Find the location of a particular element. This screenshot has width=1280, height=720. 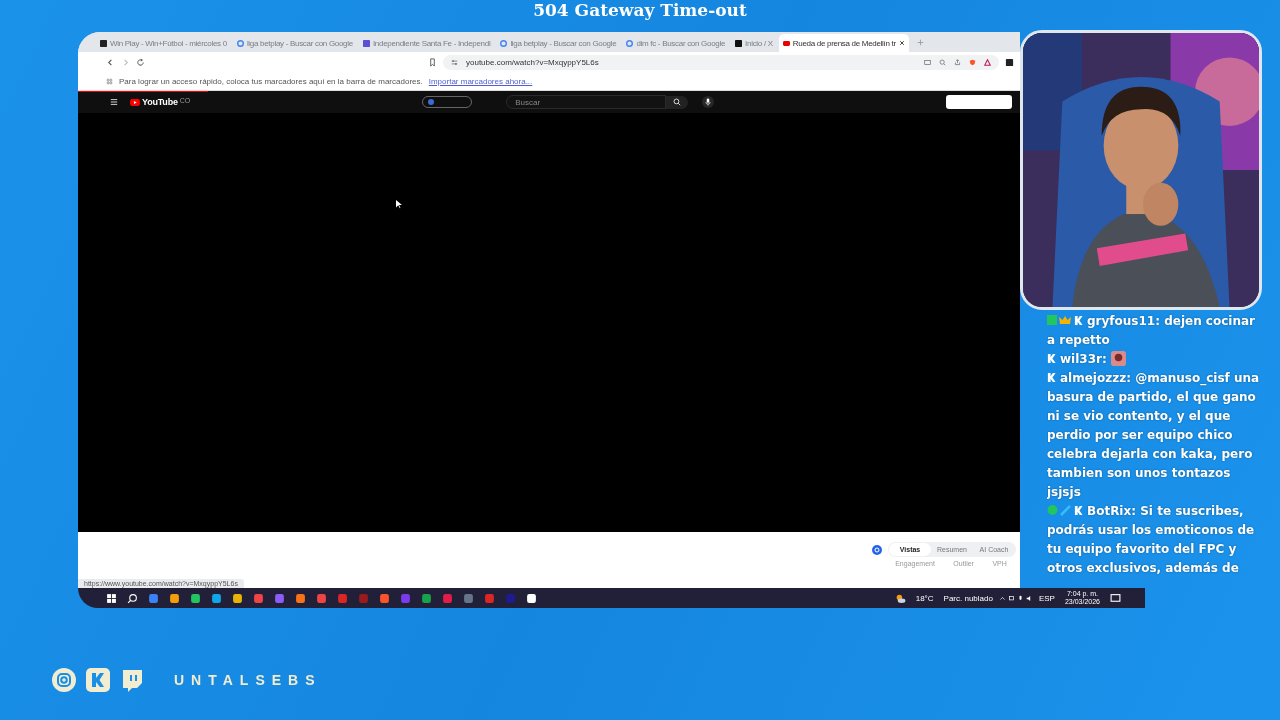

language-indicator: ESP is located at coordinates (1046, 598).